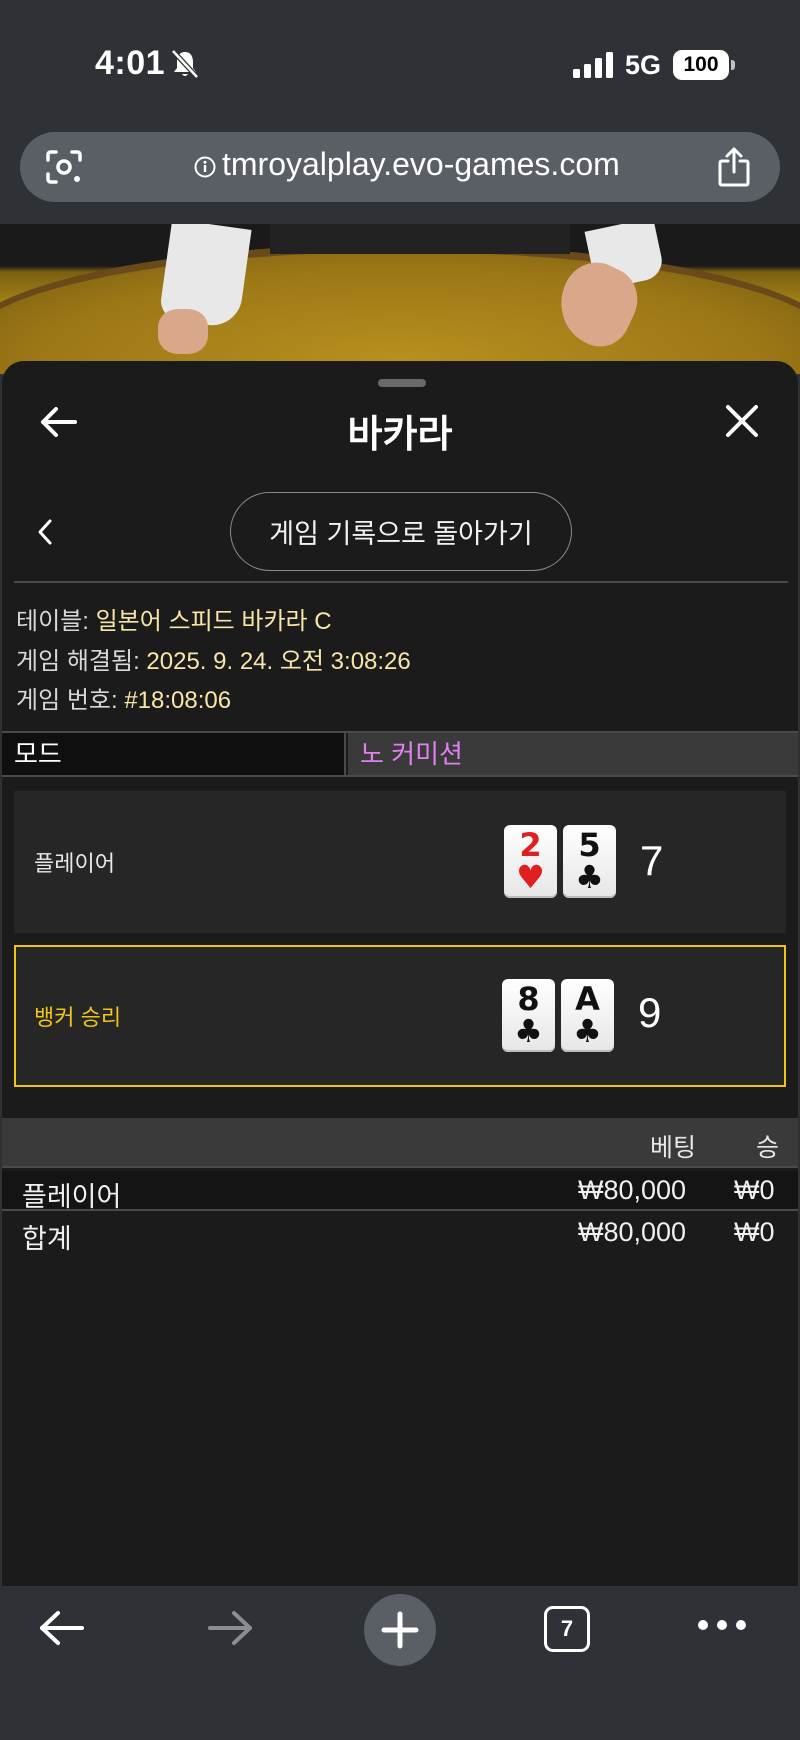 The image size is (800, 1740). I want to click on card-rank: 8, so click(528, 999).